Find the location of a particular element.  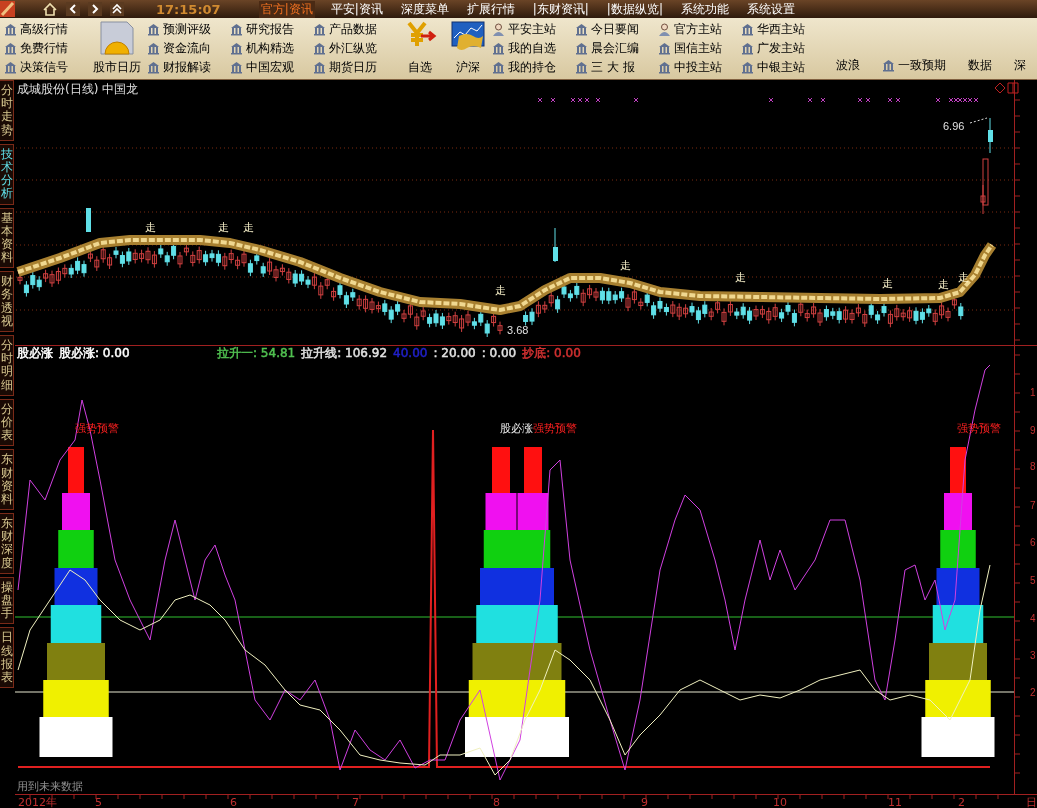

toolbar-link: 今日要闻 is located at coordinates (616, 29).